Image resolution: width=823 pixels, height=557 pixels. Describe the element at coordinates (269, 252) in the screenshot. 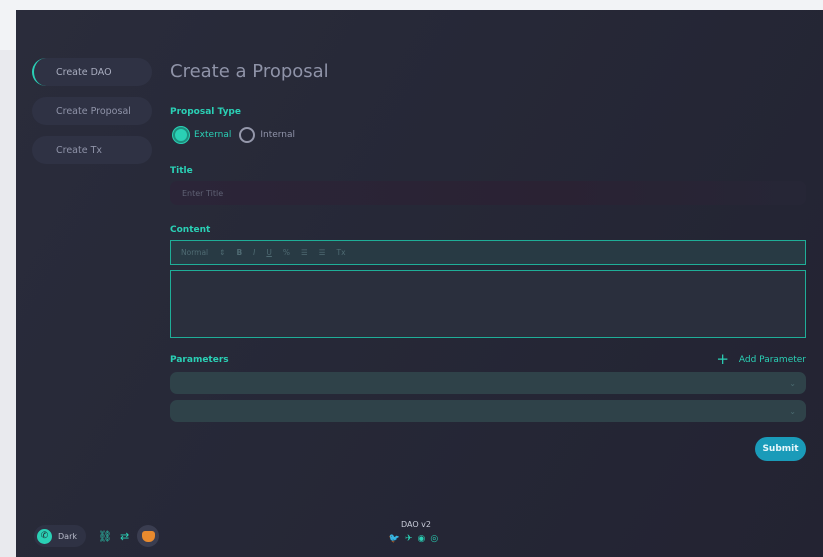

I see `underline-button: U` at that location.